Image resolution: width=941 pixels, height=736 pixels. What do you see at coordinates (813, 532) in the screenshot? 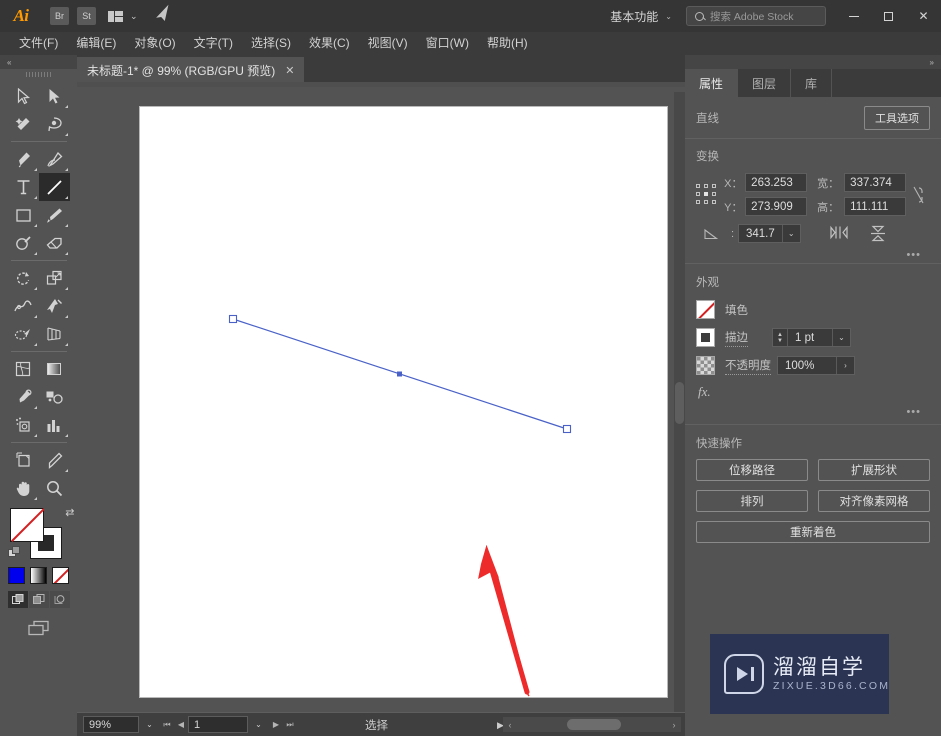
I see `recolor-button: 重新着色` at bounding box center [813, 532].